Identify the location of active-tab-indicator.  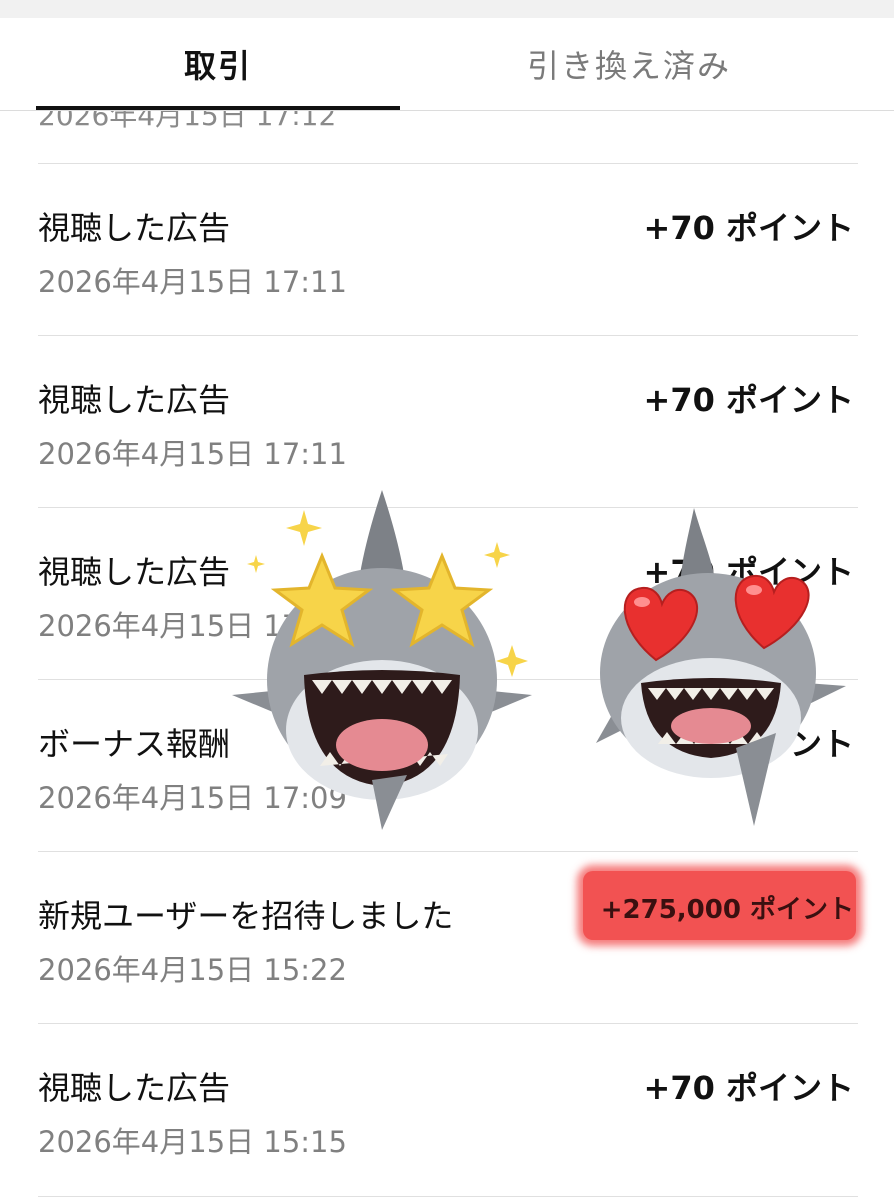
(218, 108).